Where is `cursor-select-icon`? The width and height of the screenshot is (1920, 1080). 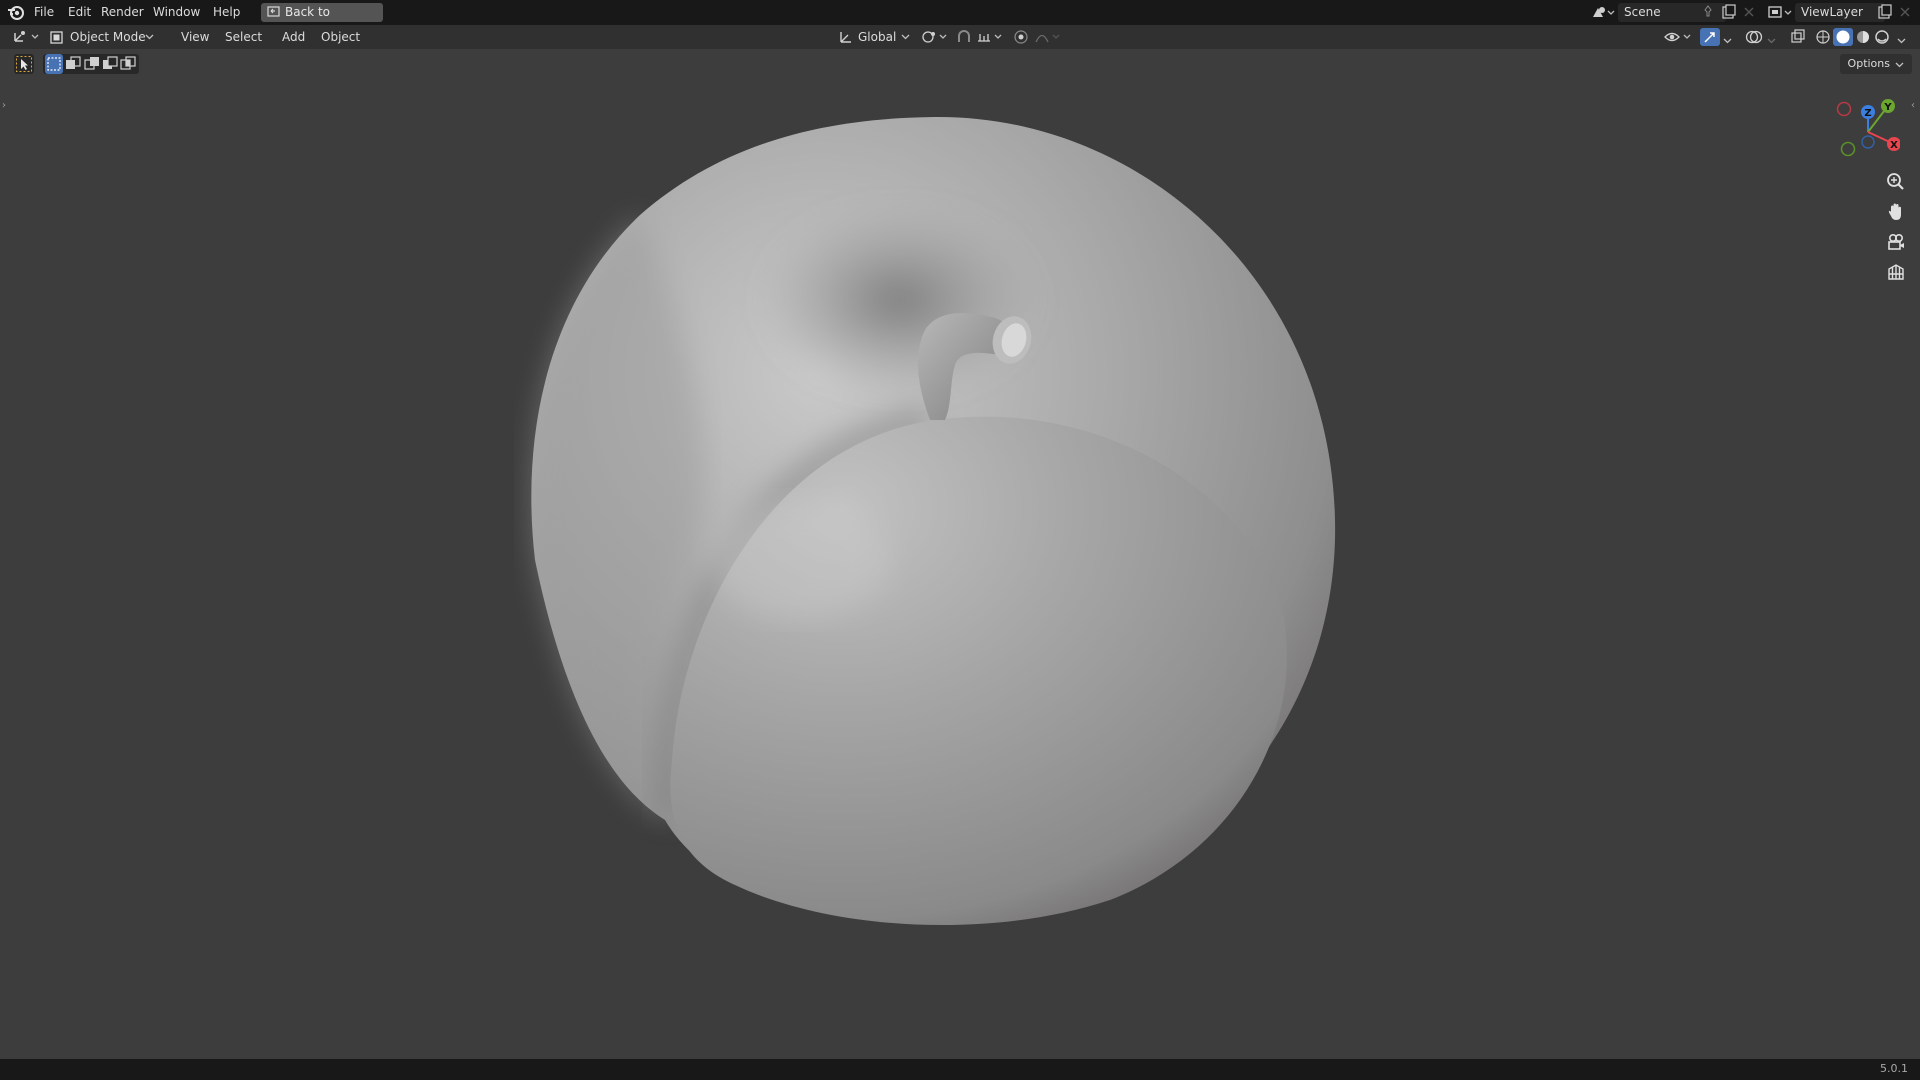 cursor-select-icon is located at coordinates (24, 64).